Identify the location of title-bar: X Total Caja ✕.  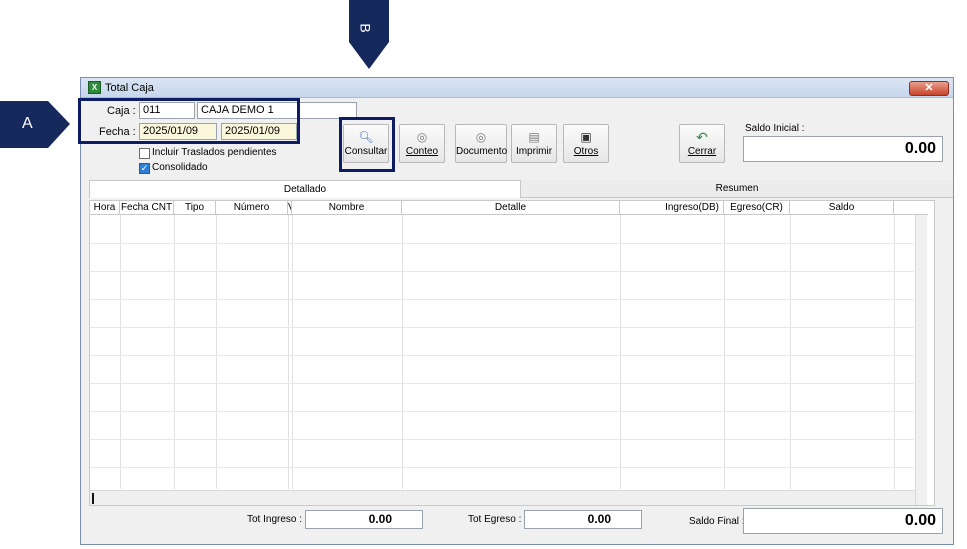
(517, 88).